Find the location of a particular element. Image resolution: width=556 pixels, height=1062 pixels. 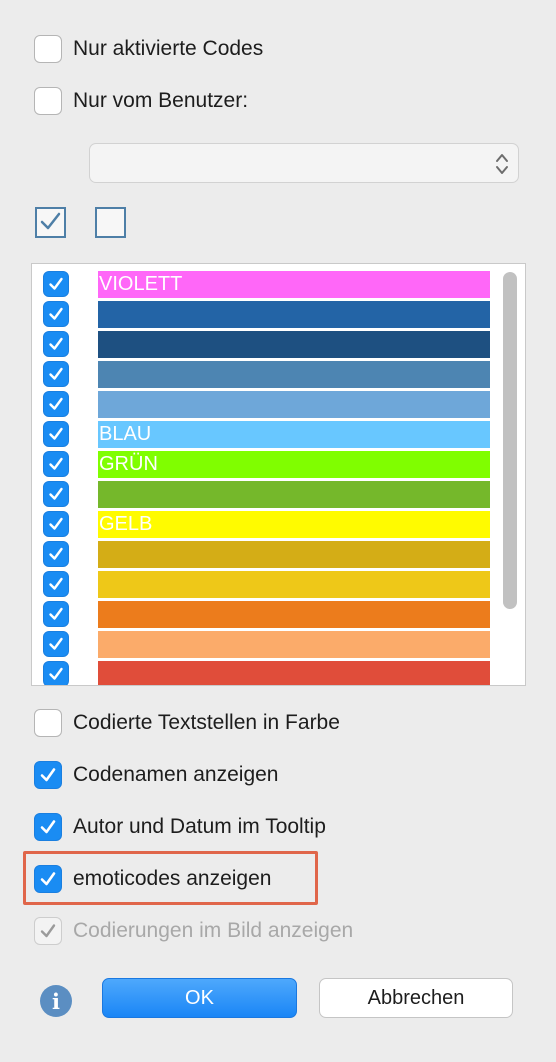

author-date-tooltip-option: Autor und Datum im Tooltip is located at coordinates (180, 827).